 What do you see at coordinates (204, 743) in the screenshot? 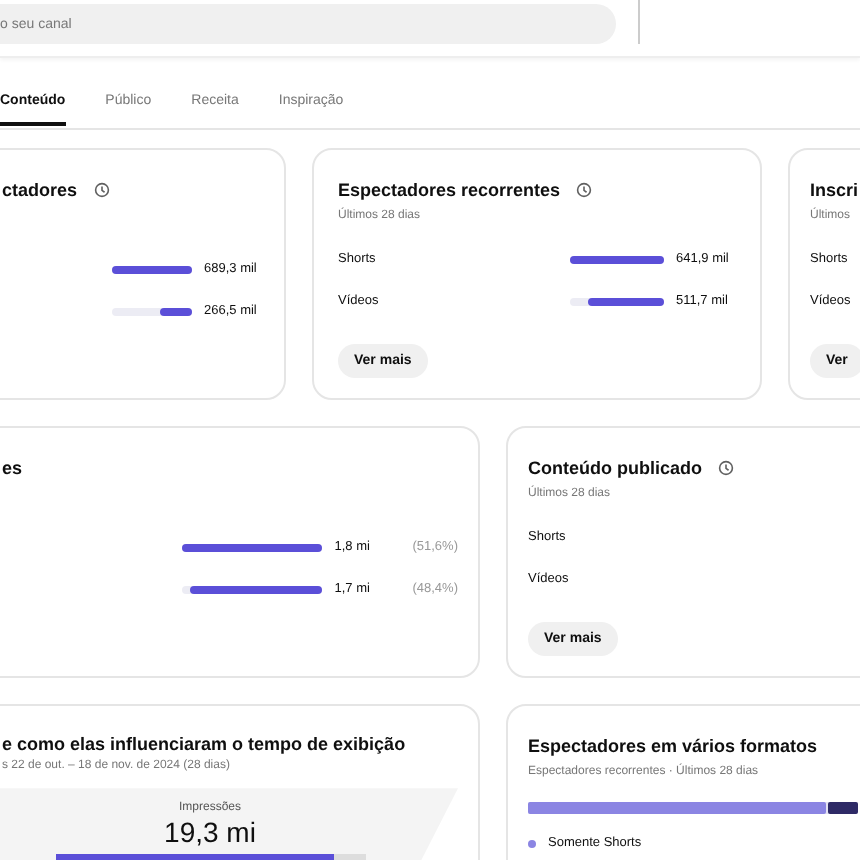
I see `card-title: e como elas influenciaram o tempo de exibição` at bounding box center [204, 743].